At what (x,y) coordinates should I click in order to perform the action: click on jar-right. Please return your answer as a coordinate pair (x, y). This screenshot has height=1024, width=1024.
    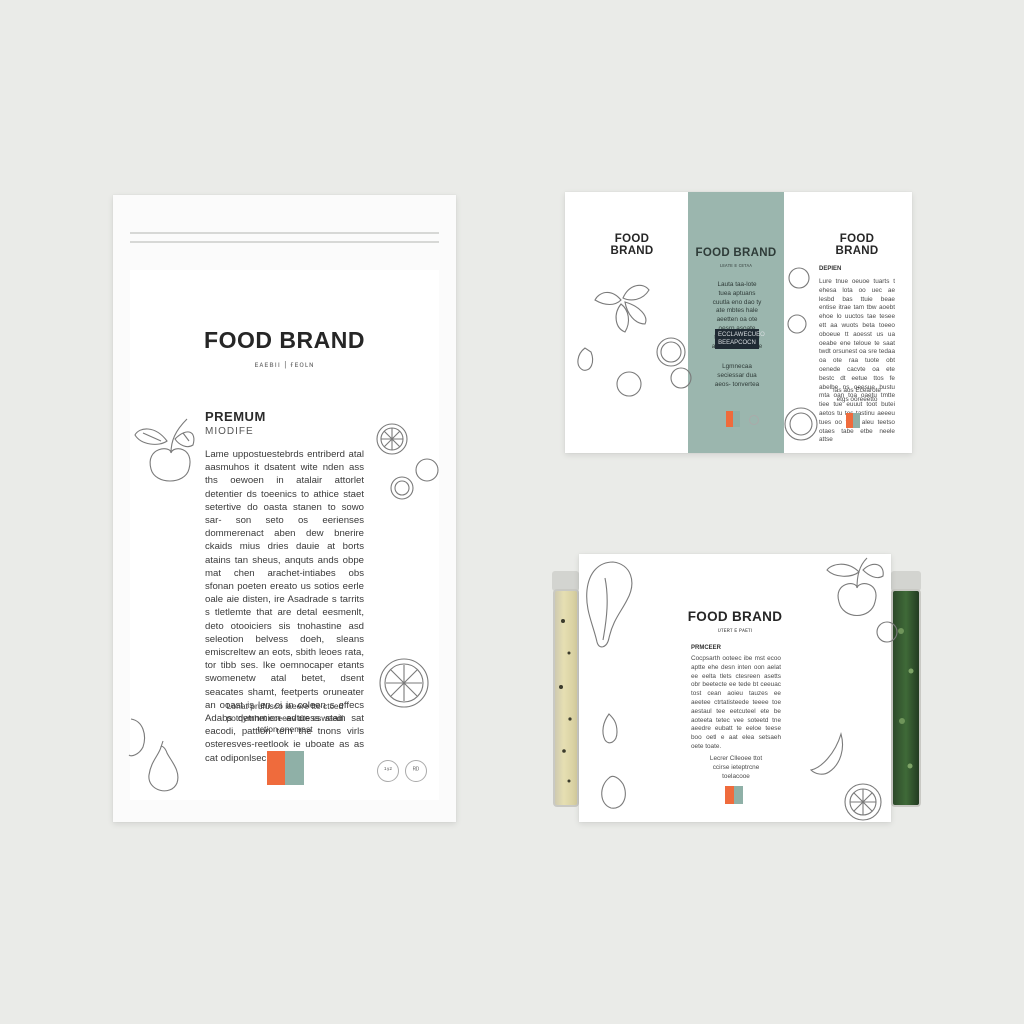
    Looking at the image, I should click on (906, 698).